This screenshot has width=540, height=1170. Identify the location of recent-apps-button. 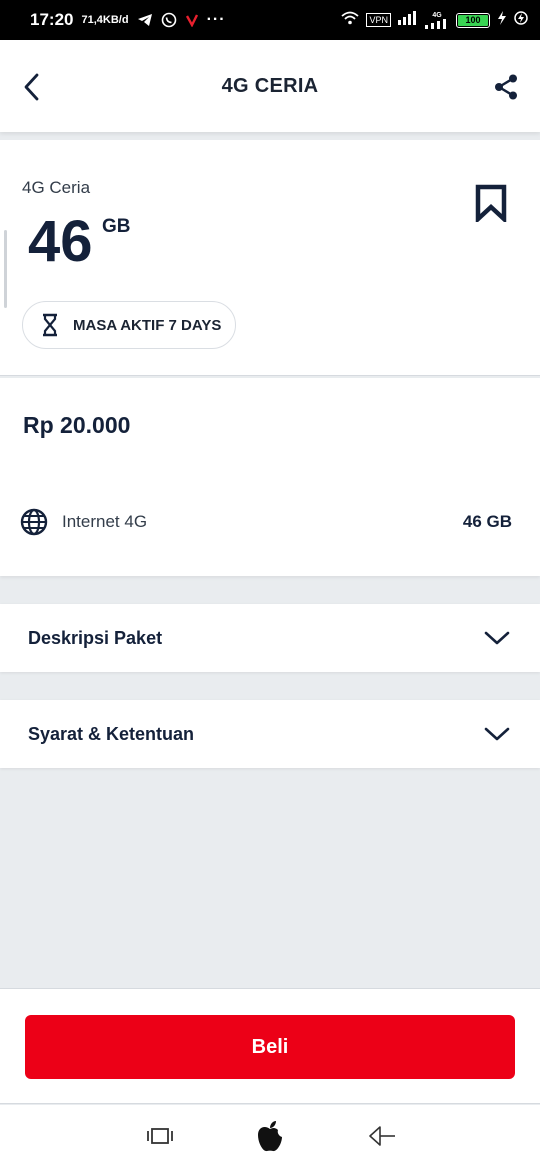
(160, 1138).